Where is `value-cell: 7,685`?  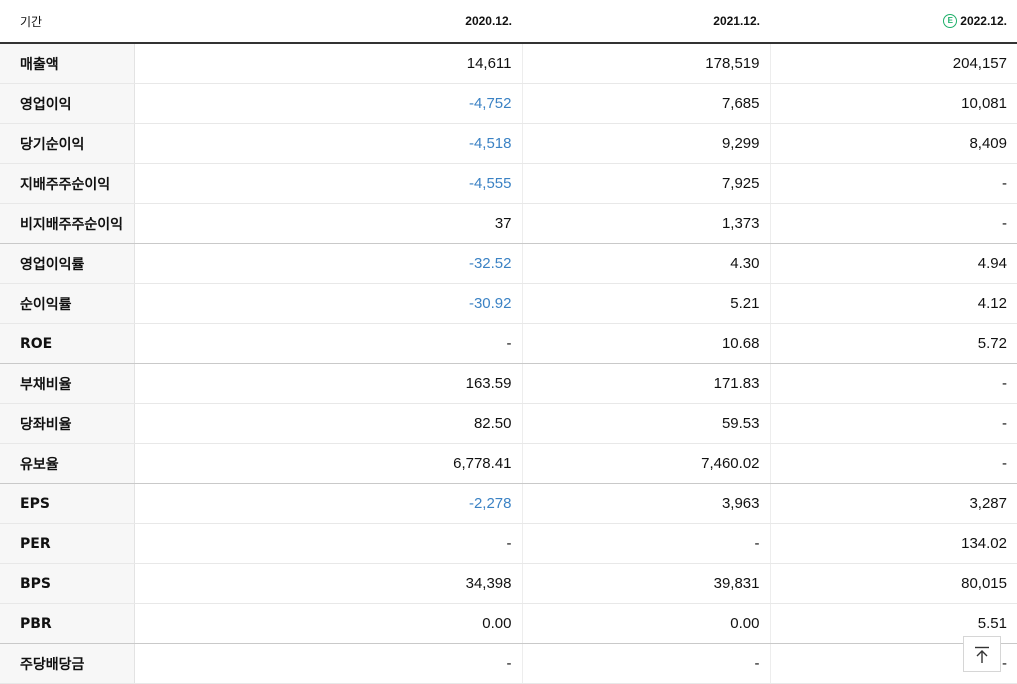 value-cell: 7,685 is located at coordinates (646, 103).